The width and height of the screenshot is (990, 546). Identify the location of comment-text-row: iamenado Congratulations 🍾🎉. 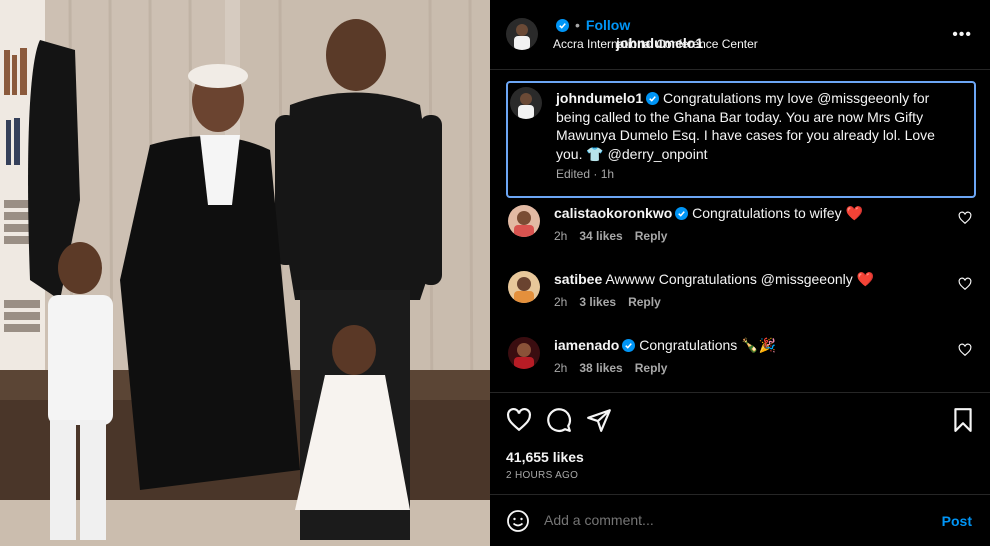
(665, 345).